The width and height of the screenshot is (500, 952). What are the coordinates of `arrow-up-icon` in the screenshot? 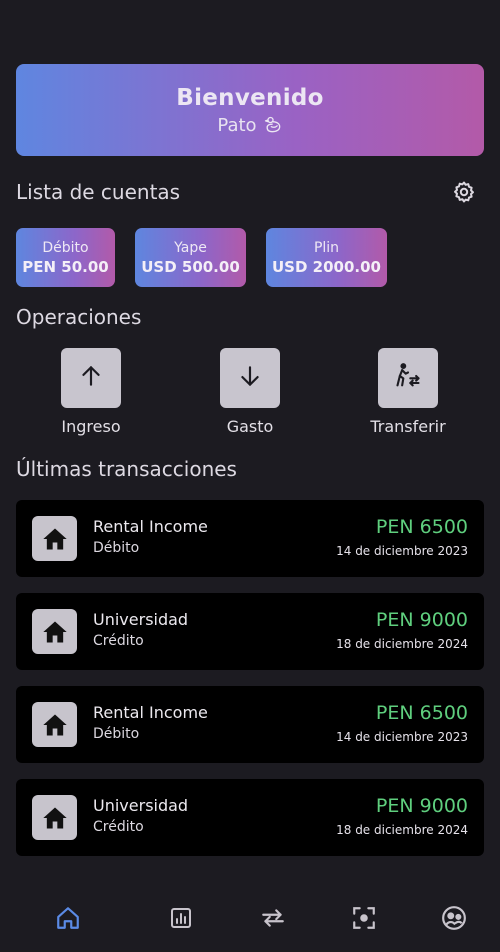 It's located at (91, 378).